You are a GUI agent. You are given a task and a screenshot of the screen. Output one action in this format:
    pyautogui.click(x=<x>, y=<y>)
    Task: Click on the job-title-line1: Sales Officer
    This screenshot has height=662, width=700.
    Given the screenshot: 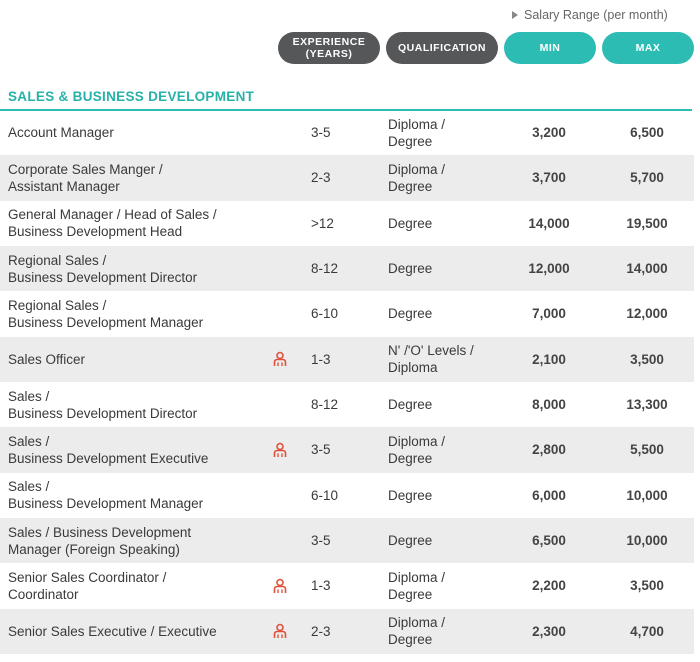 What is the action you would take?
    pyautogui.click(x=47, y=359)
    